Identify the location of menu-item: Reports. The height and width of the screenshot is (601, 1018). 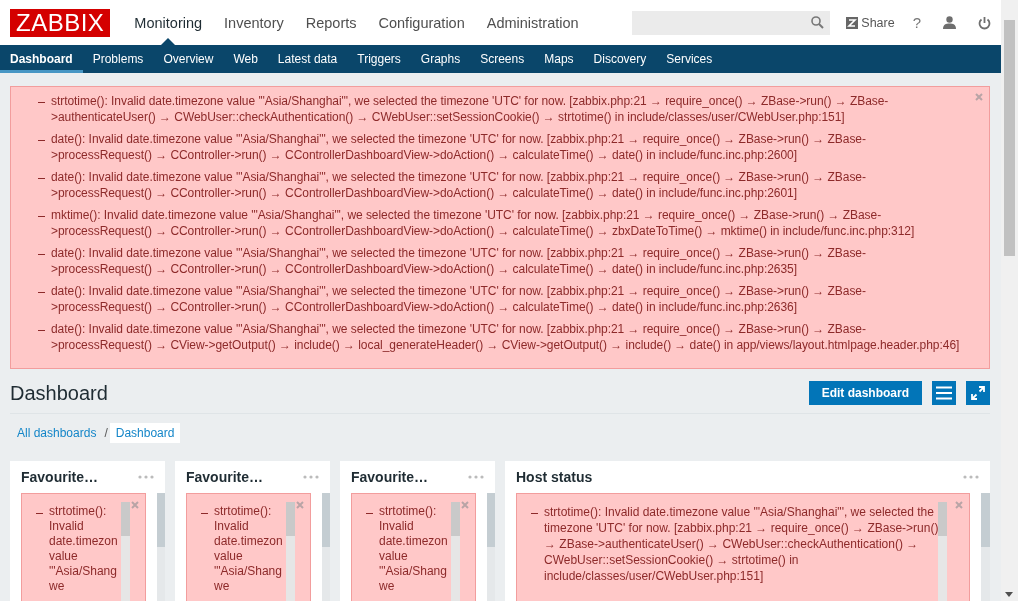
(331, 22).